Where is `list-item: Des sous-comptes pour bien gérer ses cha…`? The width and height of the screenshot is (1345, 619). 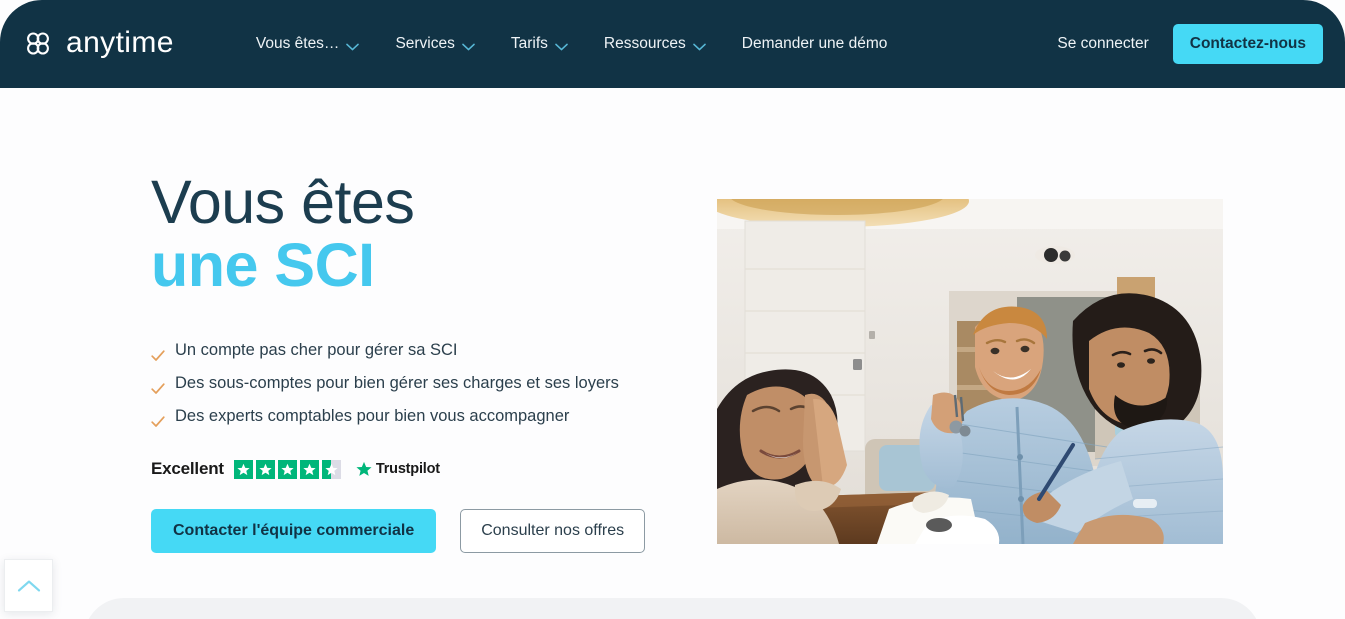
list-item: Des sous-comptes pour bien gérer ses cha… is located at coordinates (421, 383).